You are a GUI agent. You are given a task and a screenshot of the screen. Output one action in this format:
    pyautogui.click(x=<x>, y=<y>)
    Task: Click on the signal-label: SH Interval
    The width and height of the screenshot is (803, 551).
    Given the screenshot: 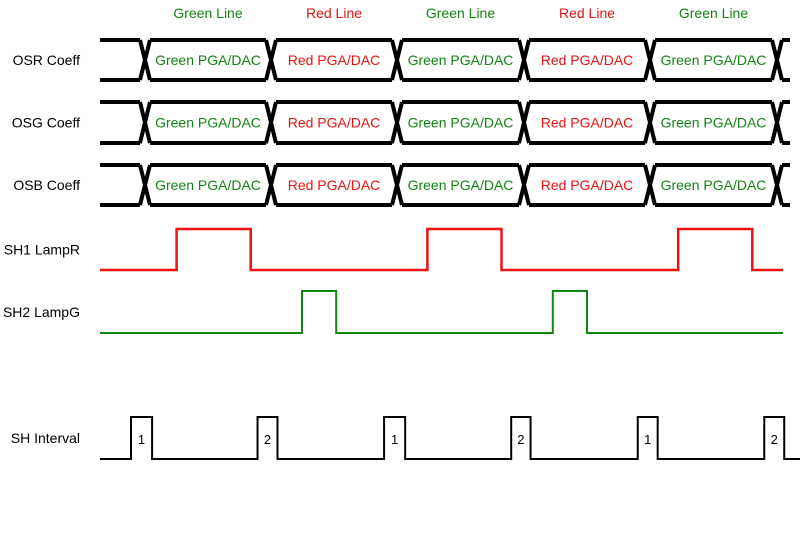 What is the action you would take?
    pyautogui.click(x=45, y=438)
    